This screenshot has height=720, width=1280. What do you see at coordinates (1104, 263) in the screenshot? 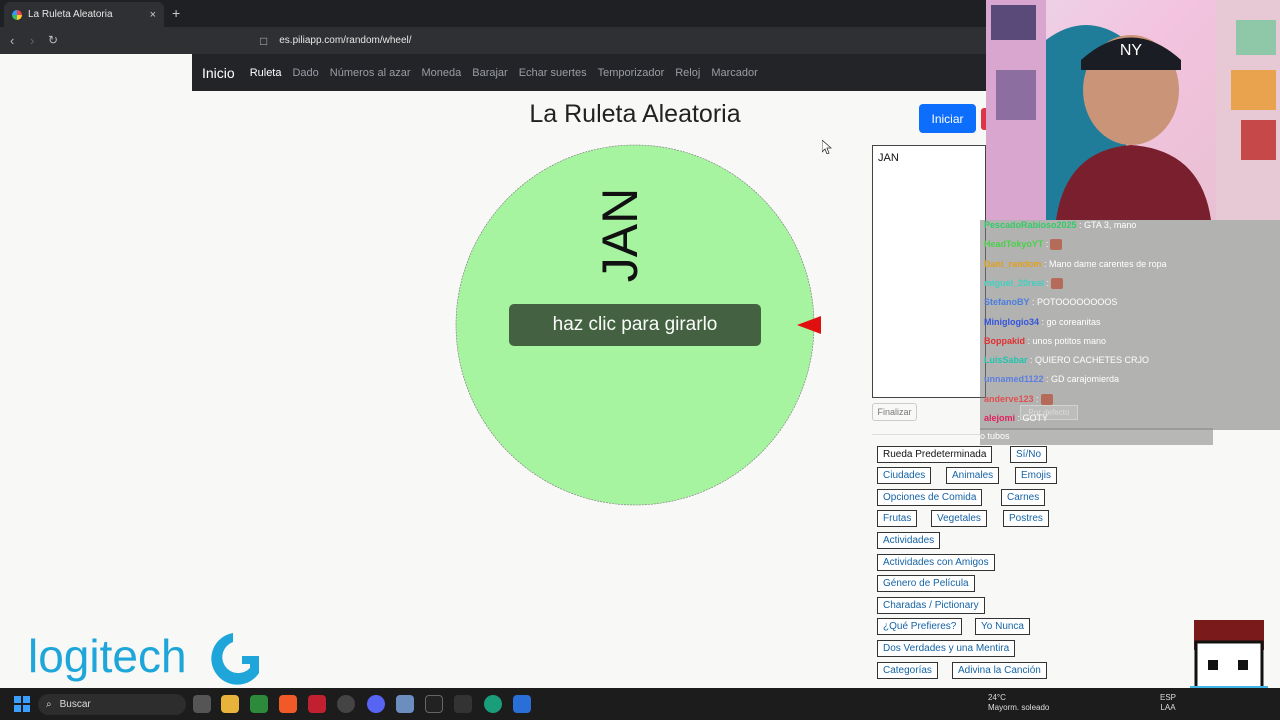
I see `chat-text: : Mano dame carentes de ropa` at bounding box center [1104, 263].